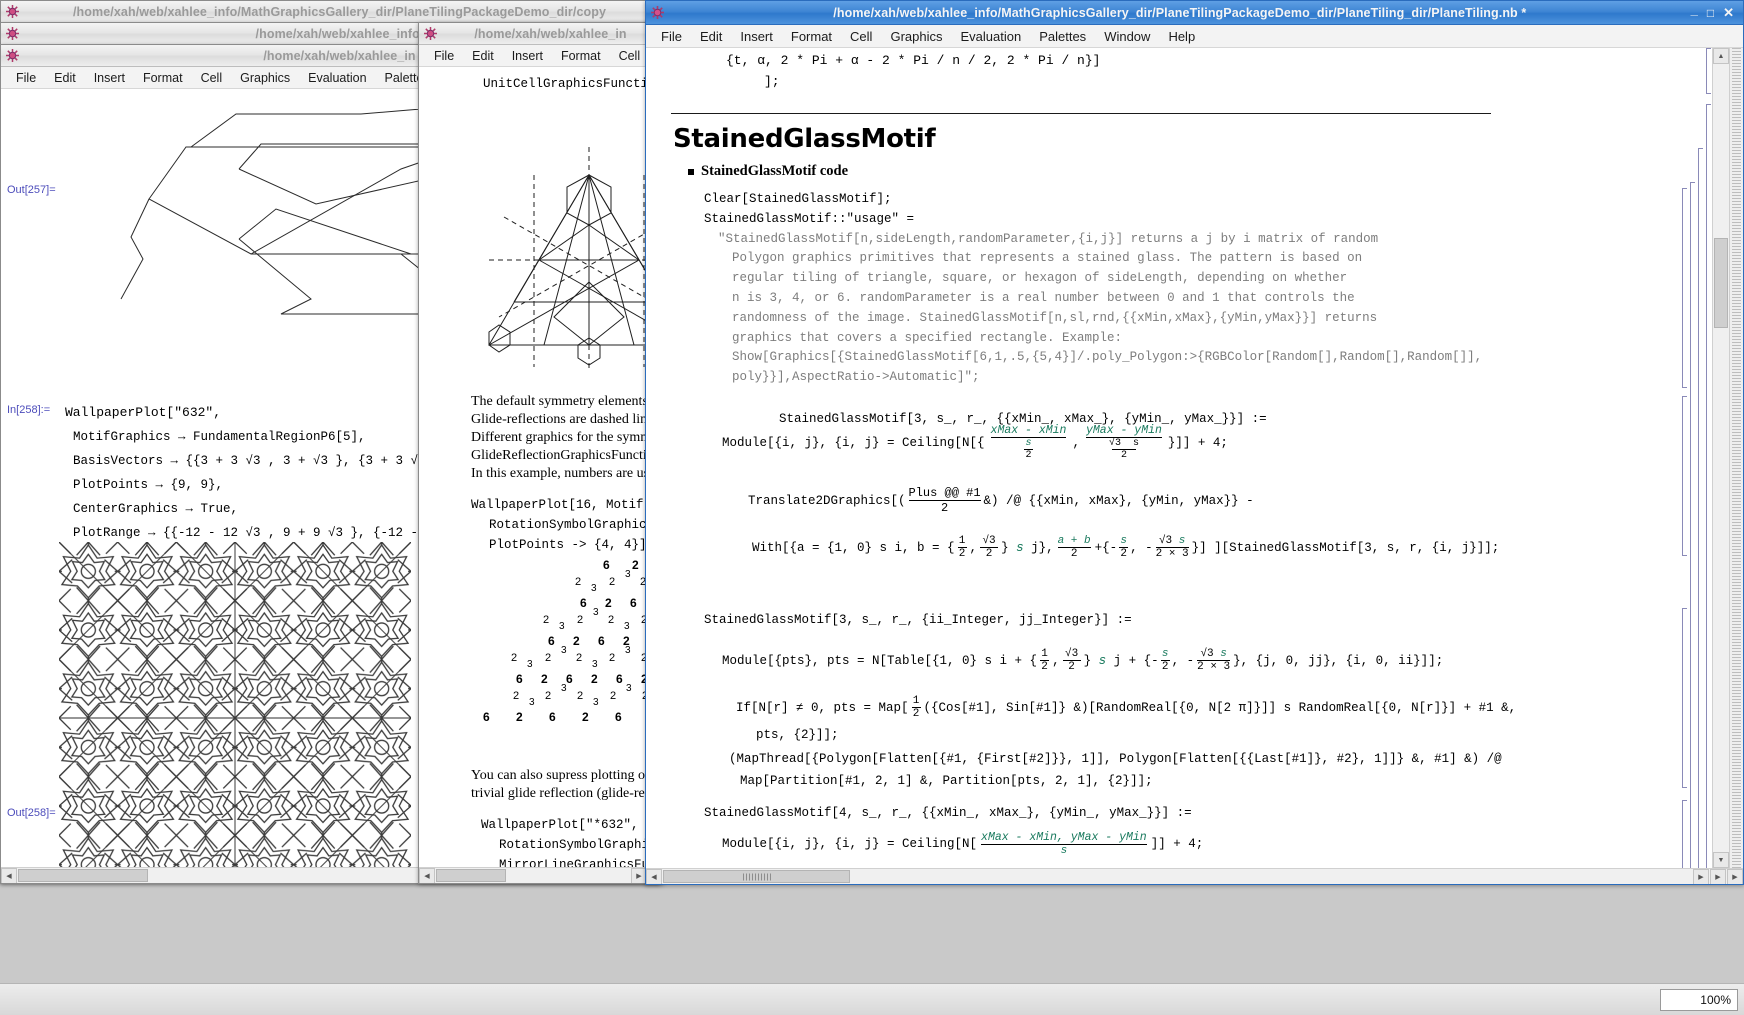  I want to click on scroll-down-button: ▼, so click(1721, 860).